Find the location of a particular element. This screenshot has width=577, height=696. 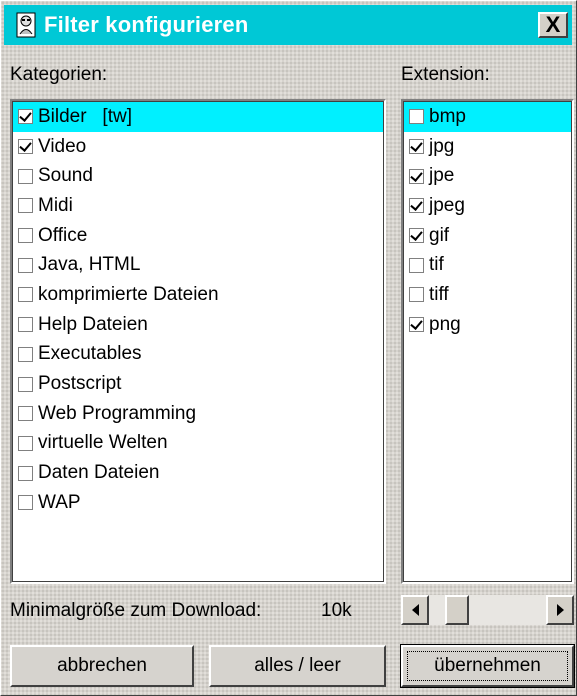

slider-thumb is located at coordinates (457, 610).